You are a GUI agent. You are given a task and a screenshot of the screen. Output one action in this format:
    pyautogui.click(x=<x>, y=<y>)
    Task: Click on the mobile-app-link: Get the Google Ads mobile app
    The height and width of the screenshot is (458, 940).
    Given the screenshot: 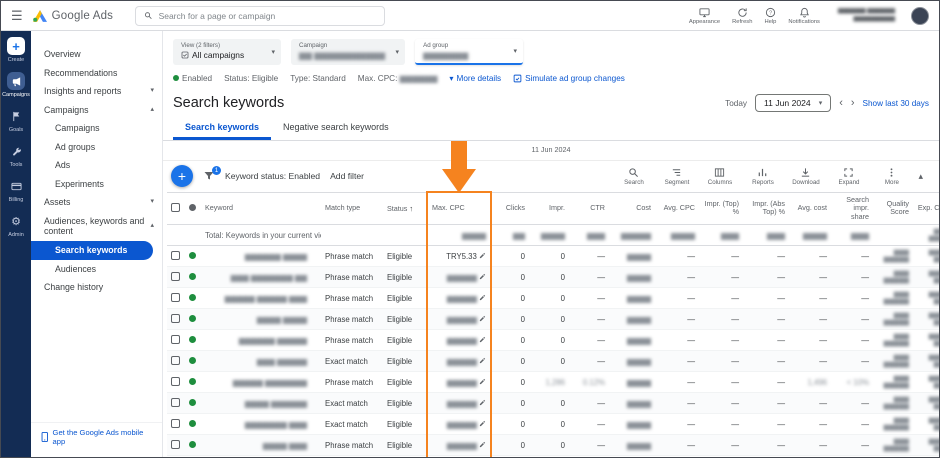 What is the action you would take?
    pyautogui.click(x=96, y=436)
    